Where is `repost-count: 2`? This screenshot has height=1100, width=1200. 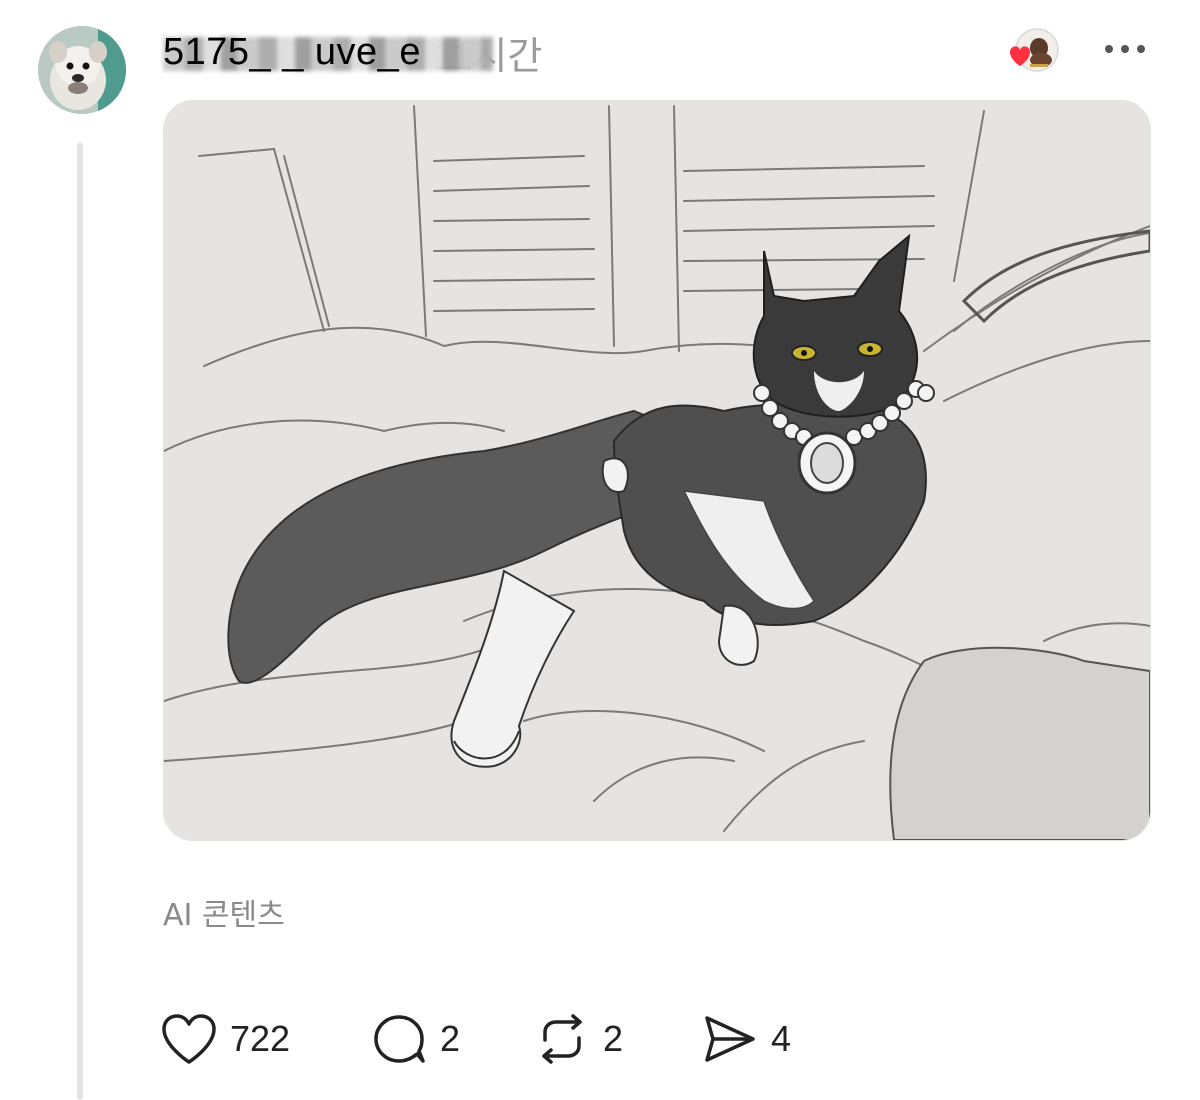 repost-count: 2 is located at coordinates (613, 1038).